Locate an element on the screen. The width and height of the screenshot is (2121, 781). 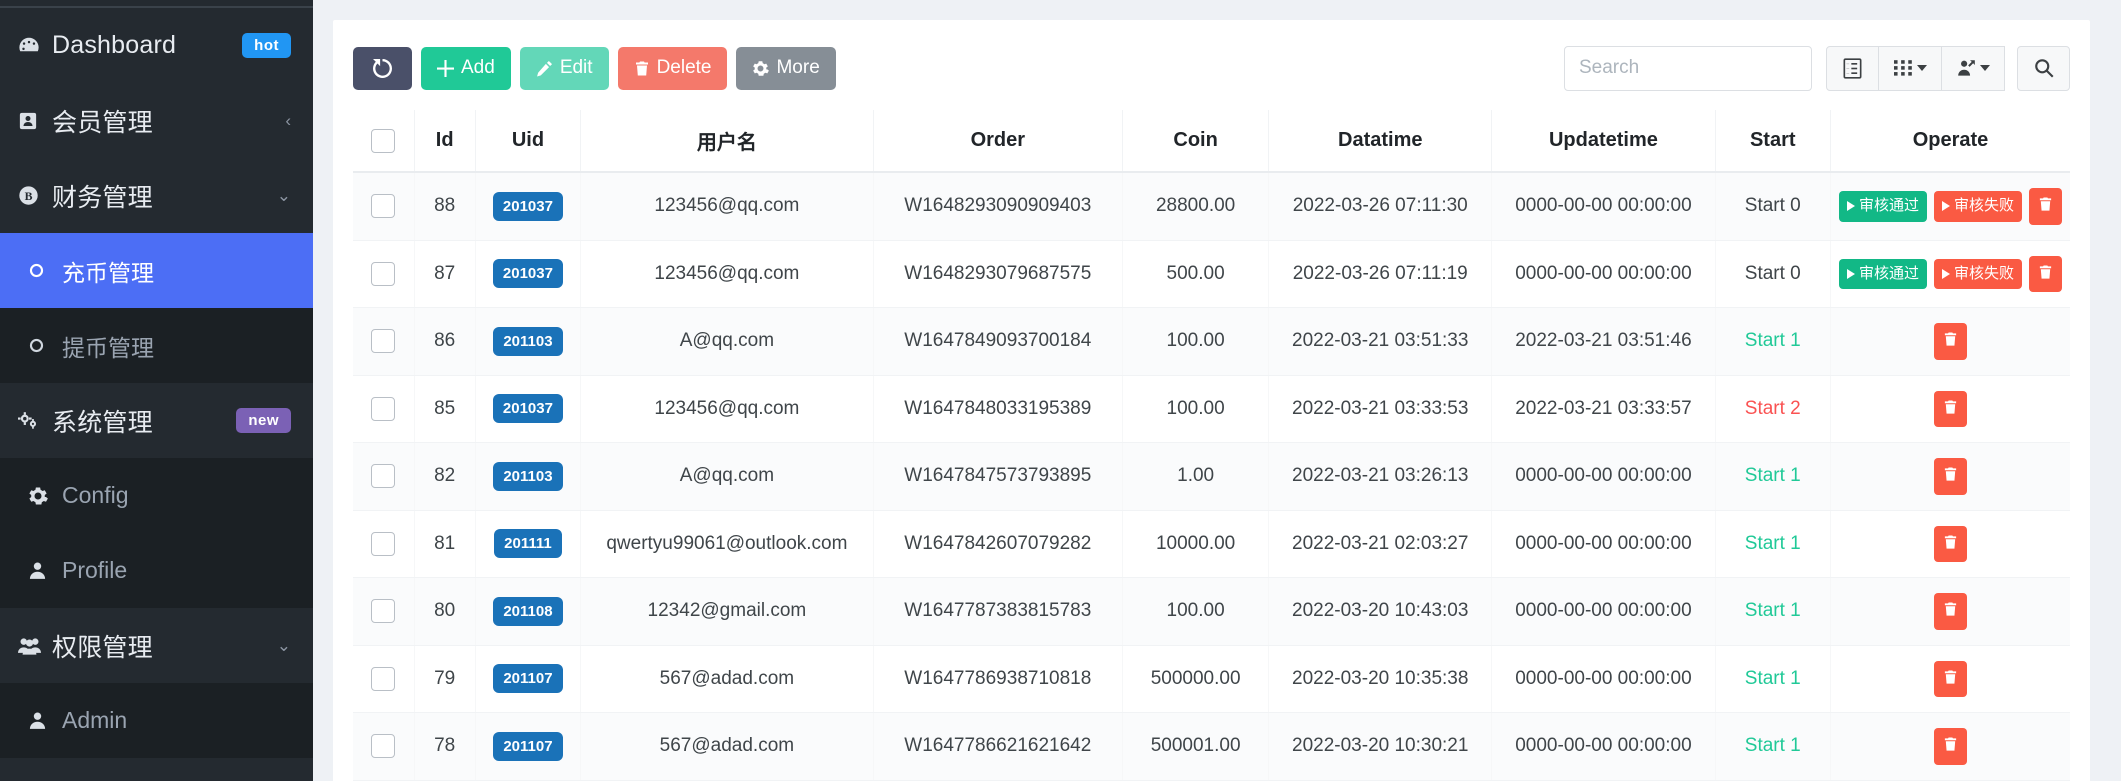
approve-label: 审核通过 is located at coordinates (1888, 205).